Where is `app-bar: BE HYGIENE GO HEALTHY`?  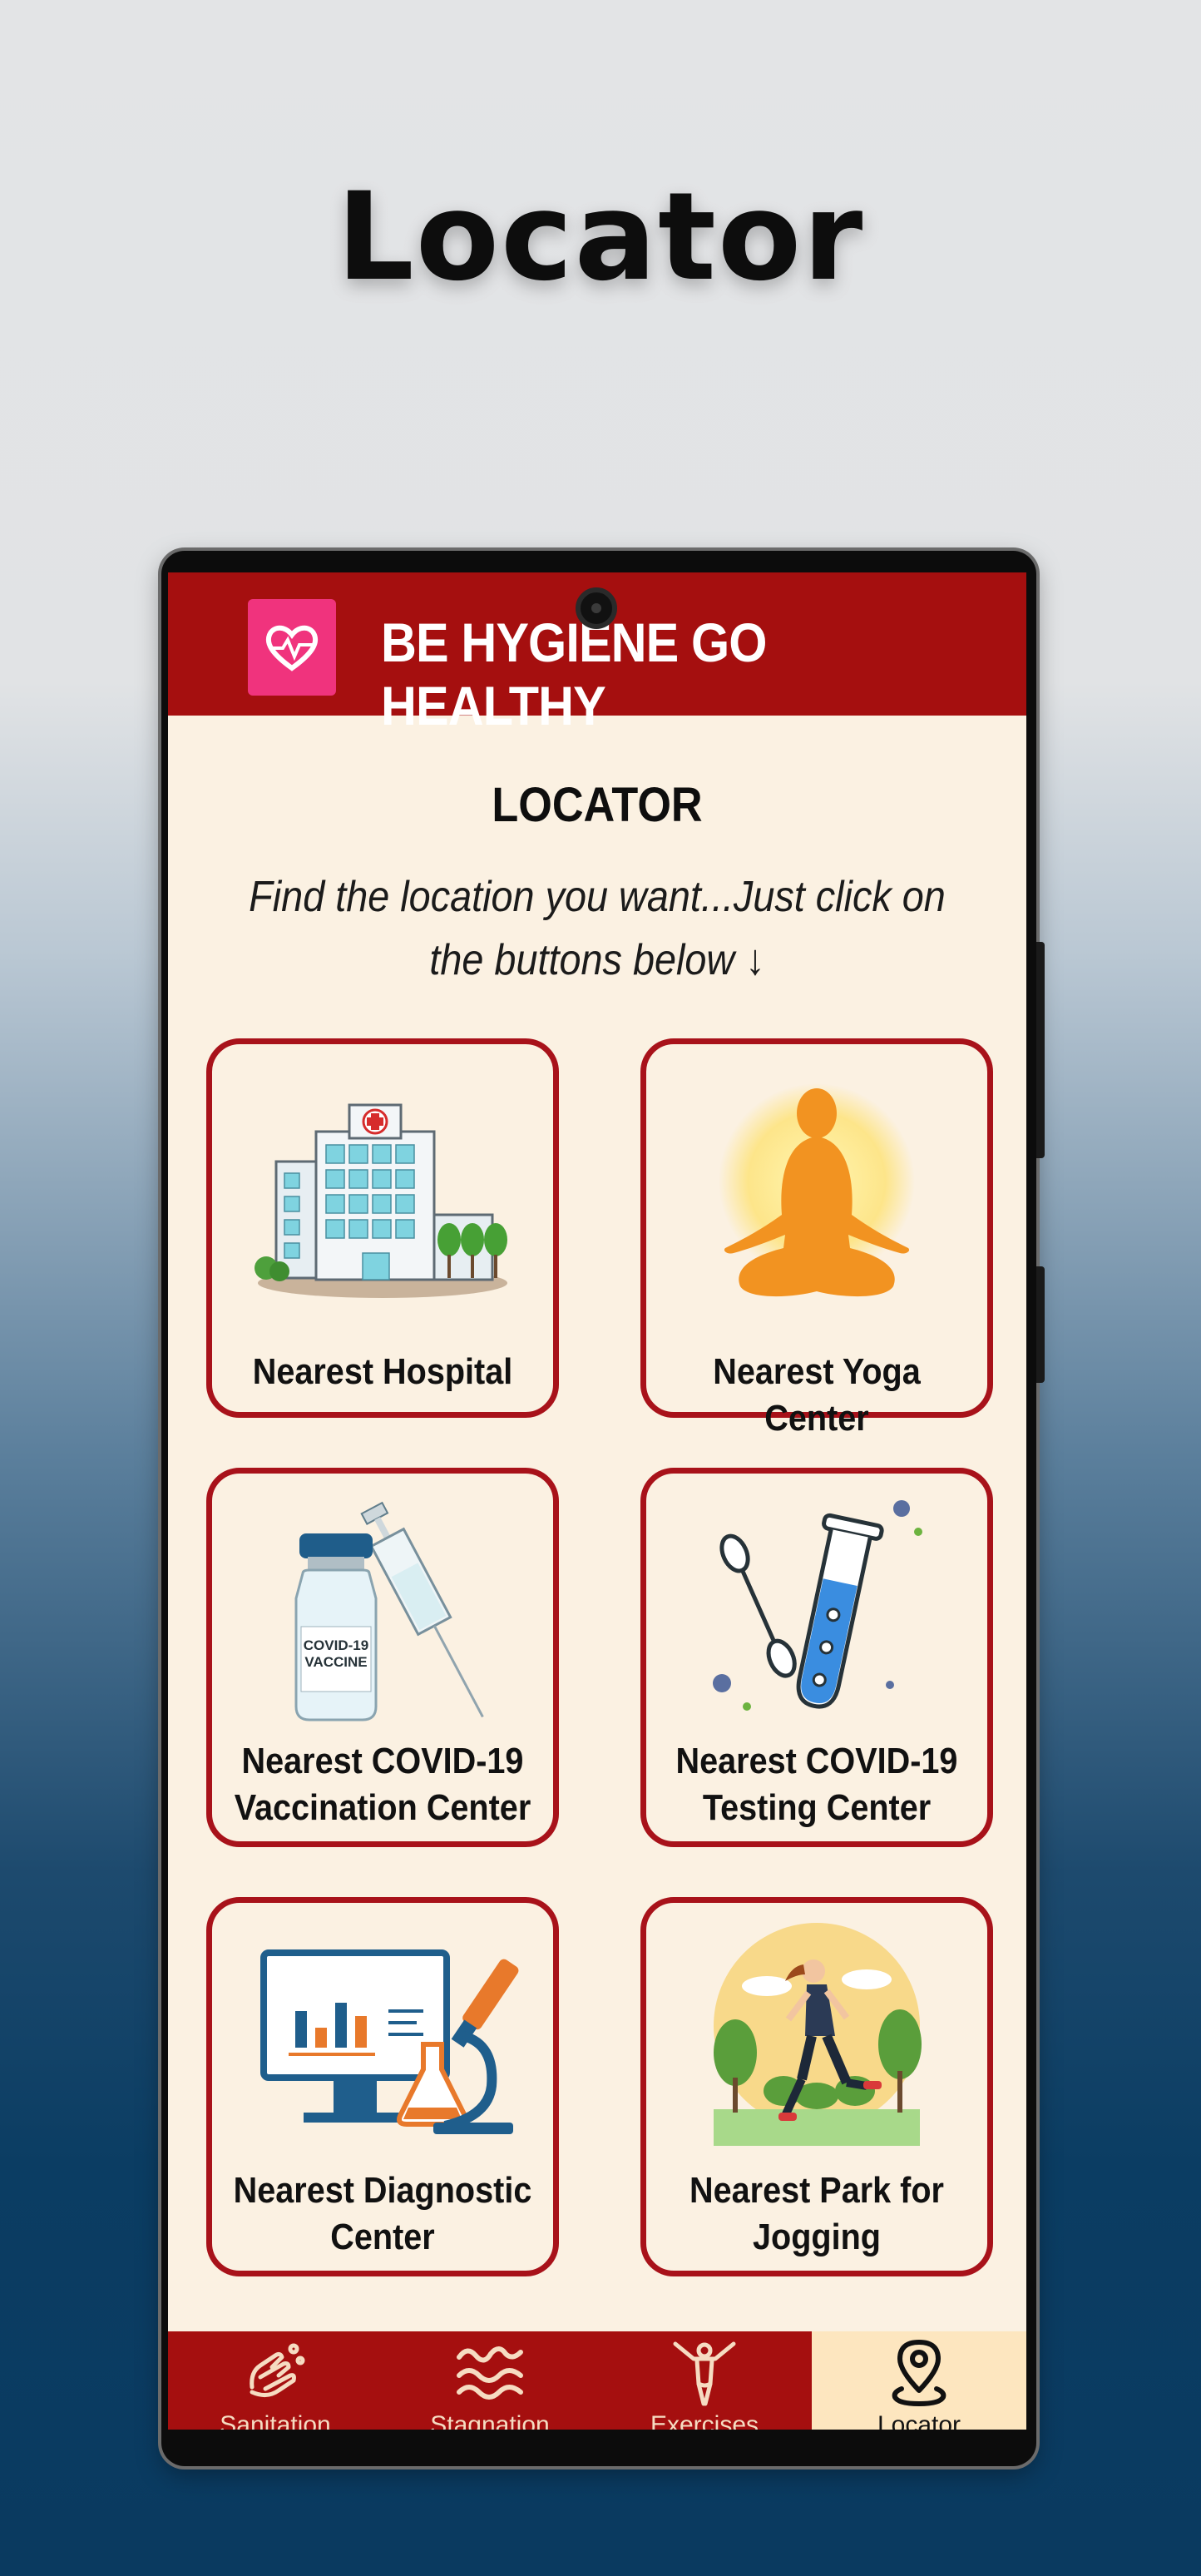
app-bar: BE HYGIENE GO HEALTHY is located at coordinates (597, 654).